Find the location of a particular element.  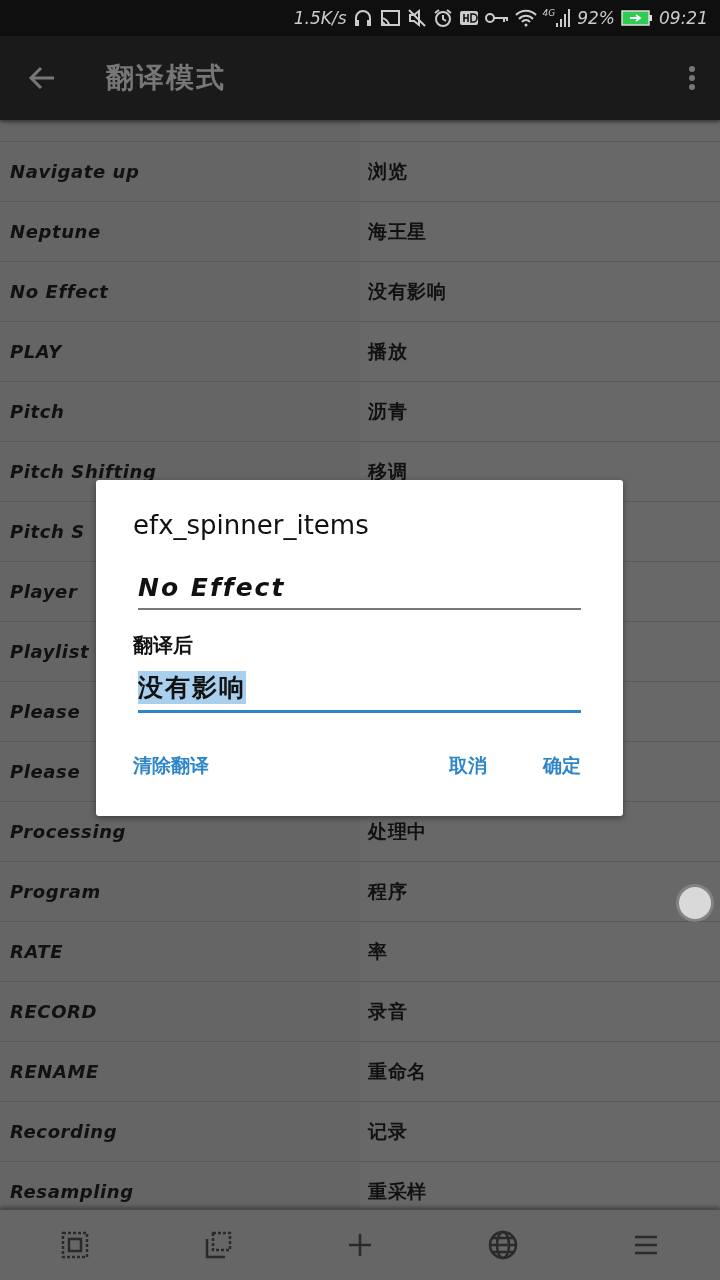

list-row: RENAME 重命名 is located at coordinates (360, 1072).